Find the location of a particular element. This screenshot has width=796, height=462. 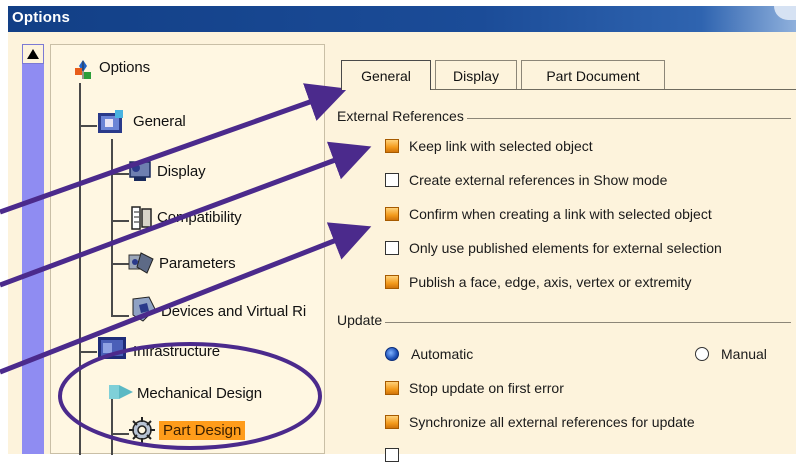

options-root-icon is located at coordinates (83, 69).